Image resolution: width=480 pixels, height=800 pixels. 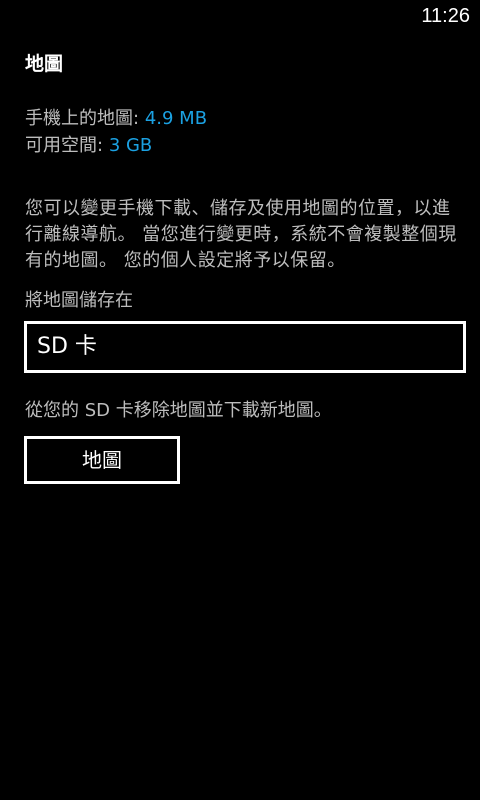 I want to click on storage-location-selected-value: SD 卡, so click(x=67, y=346).